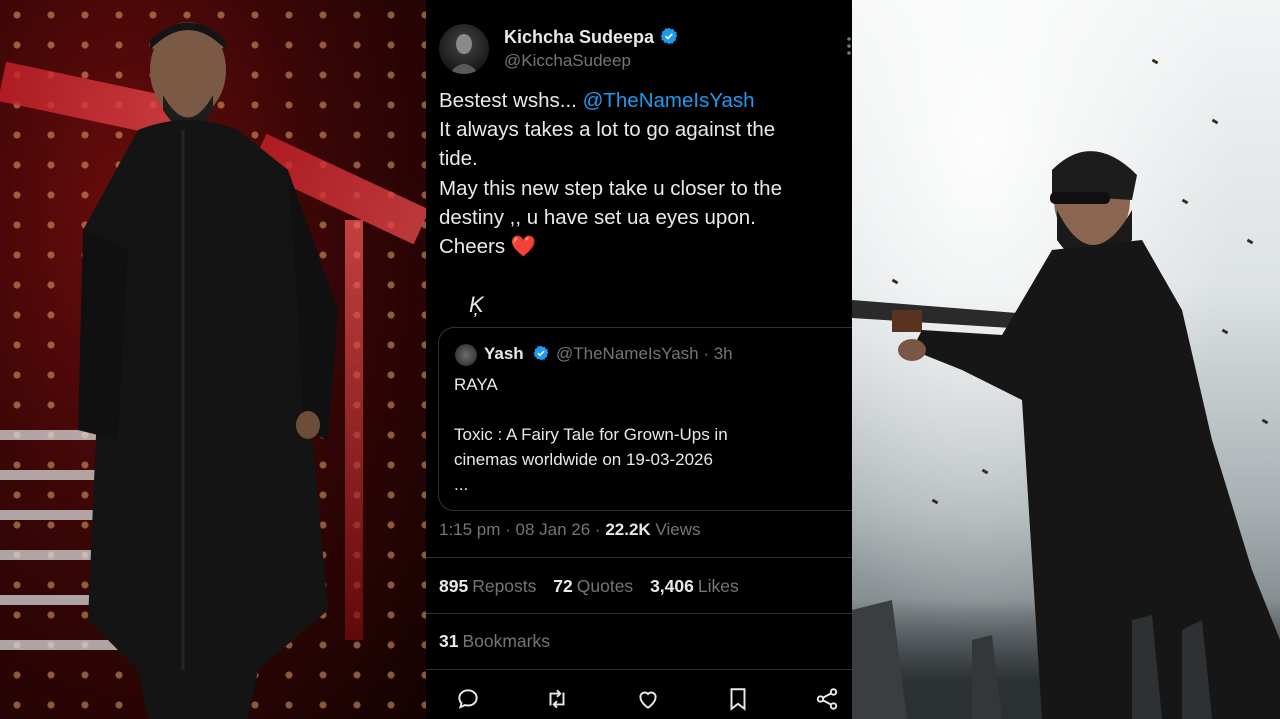 This screenshot has height=719, width=1280. Describe the element at coordinates (827, 699) in the screenshot. I see `share-icon` at that location.